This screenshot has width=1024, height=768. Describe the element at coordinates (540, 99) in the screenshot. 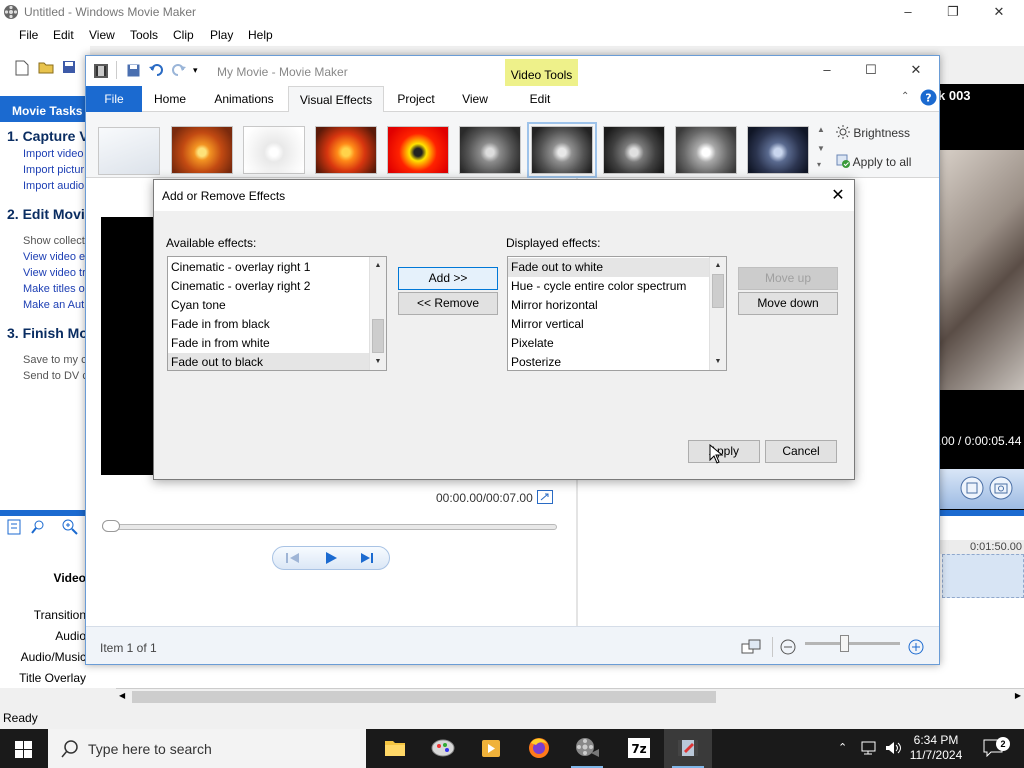

I see `tab-edit: Edit` at that location.